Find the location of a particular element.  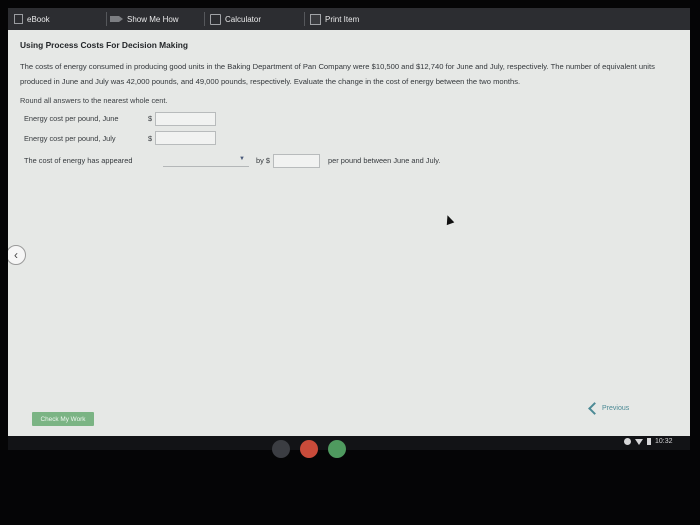

back-arrow-icon: ‹ is located at coordinates (17, 255).